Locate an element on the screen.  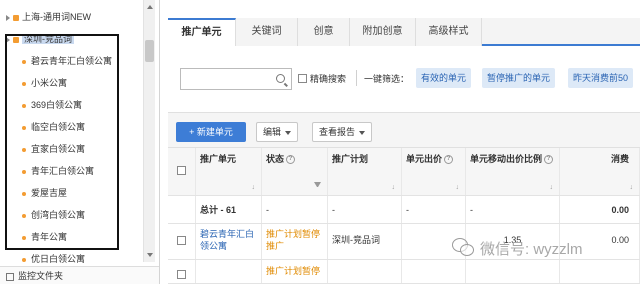
col-header-status: 状态? is located at coordinates (295, 171).